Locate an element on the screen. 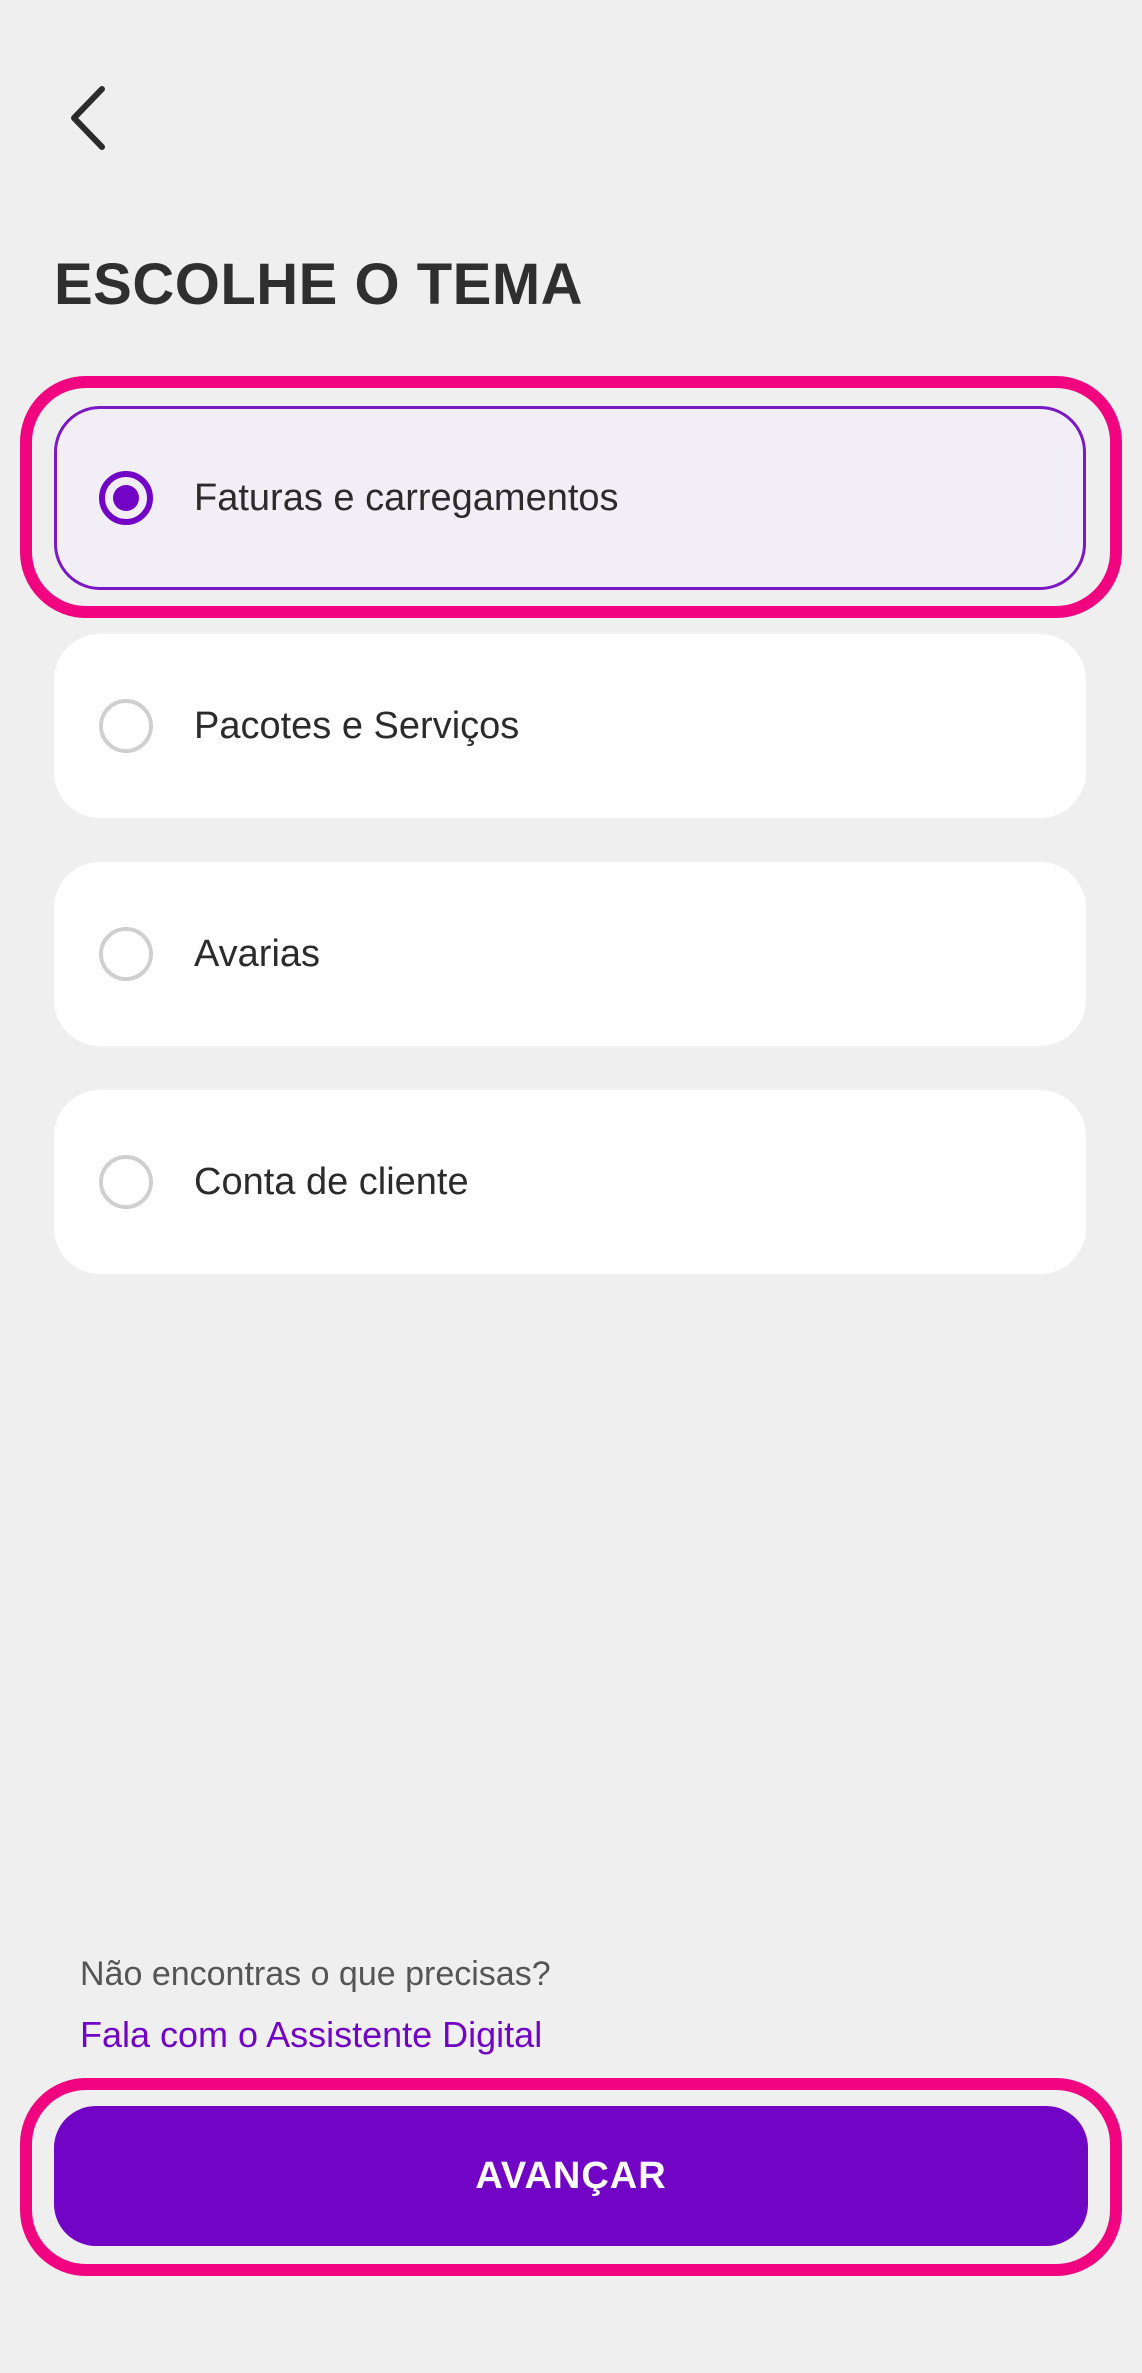 The height and width of the screenshot is (2373, 1142). topic-option-label: Conta de cliente is located at coordinates (331, 1181).